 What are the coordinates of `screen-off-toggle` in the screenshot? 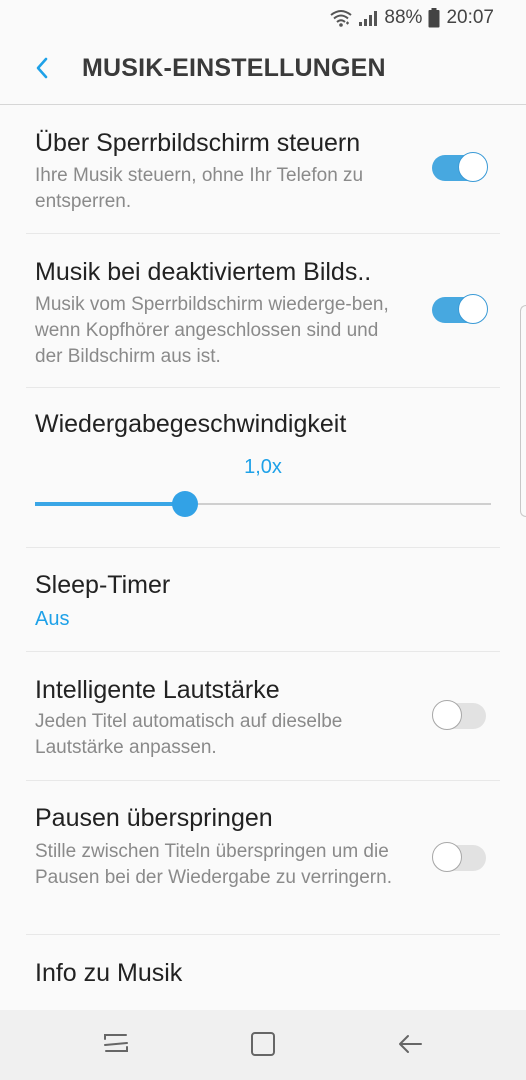 It's located at (460, 310).